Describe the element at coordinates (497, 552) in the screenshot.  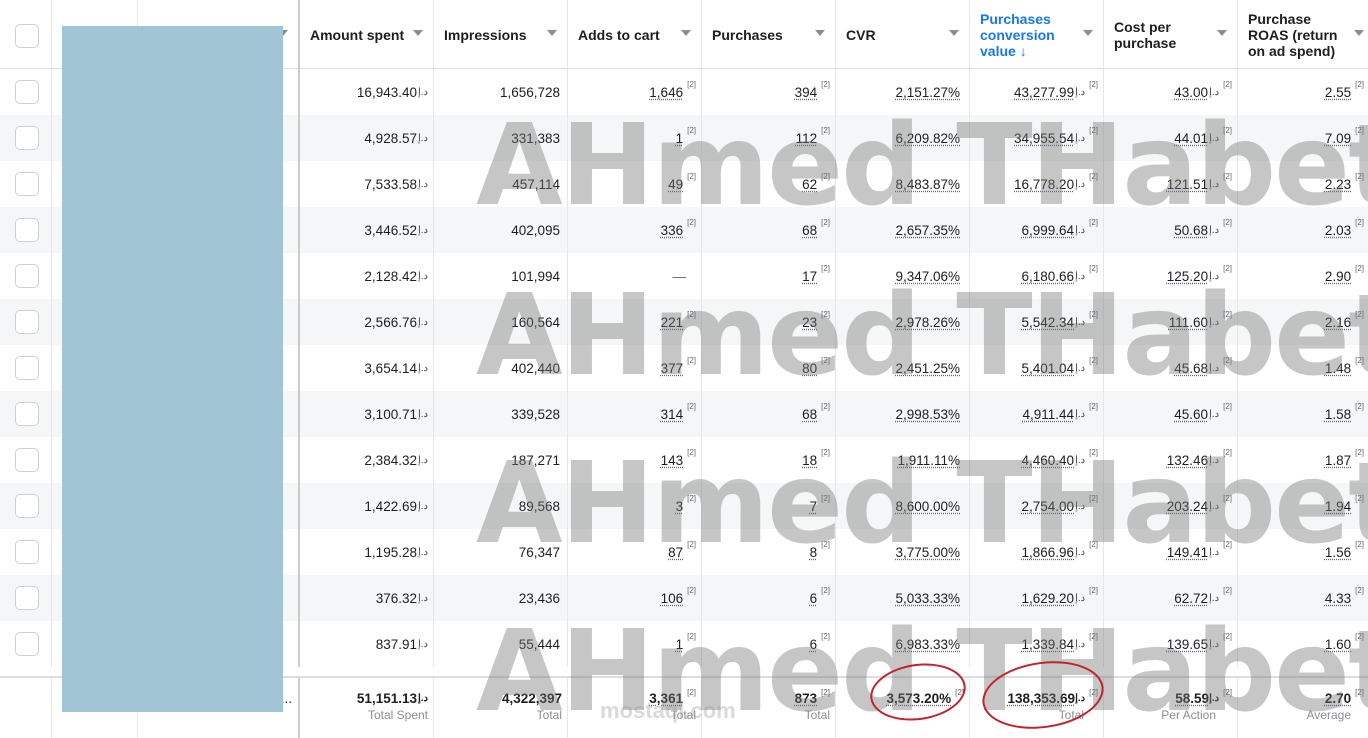
I see `cell-impr: 76,347` at that location.